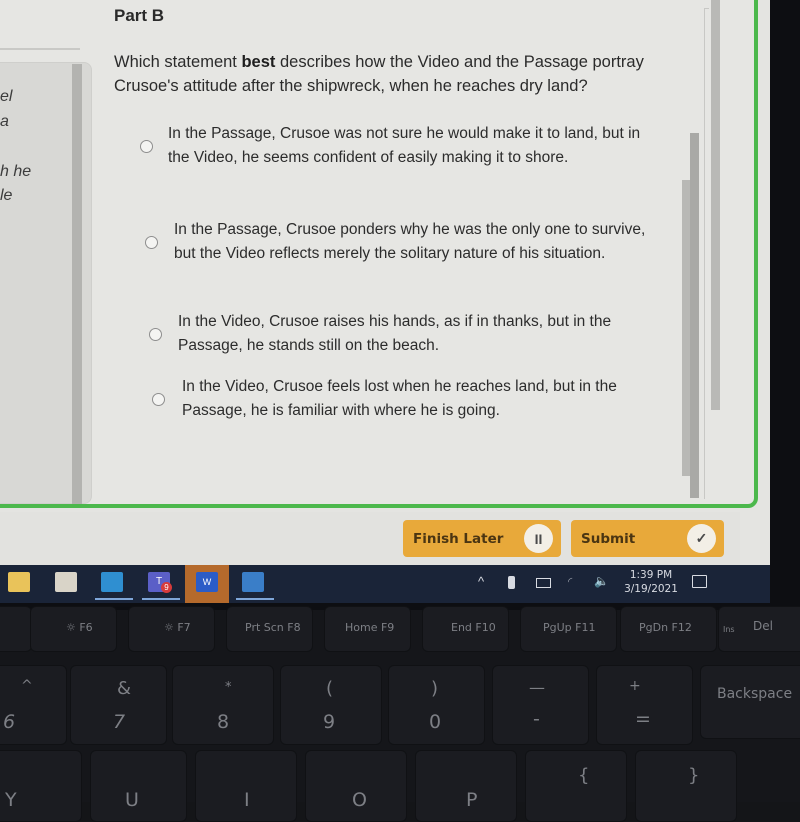 Image resolution: width=800 pixels, height=822 pixels. I want to click on key-label: U, so click(132, 800).